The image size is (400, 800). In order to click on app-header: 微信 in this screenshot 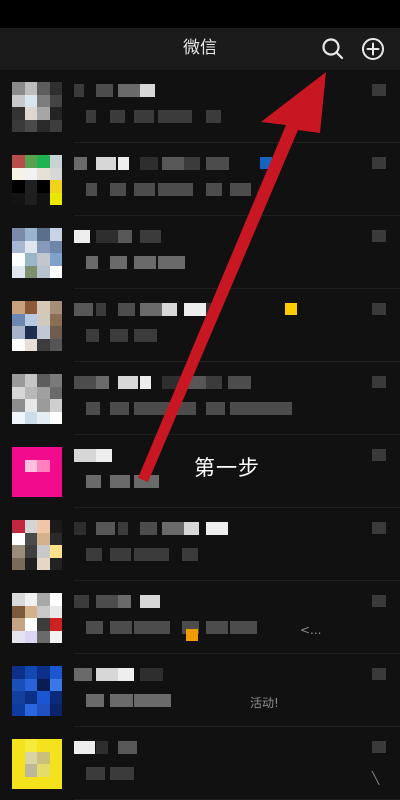, I will do `click(200, 49)`.